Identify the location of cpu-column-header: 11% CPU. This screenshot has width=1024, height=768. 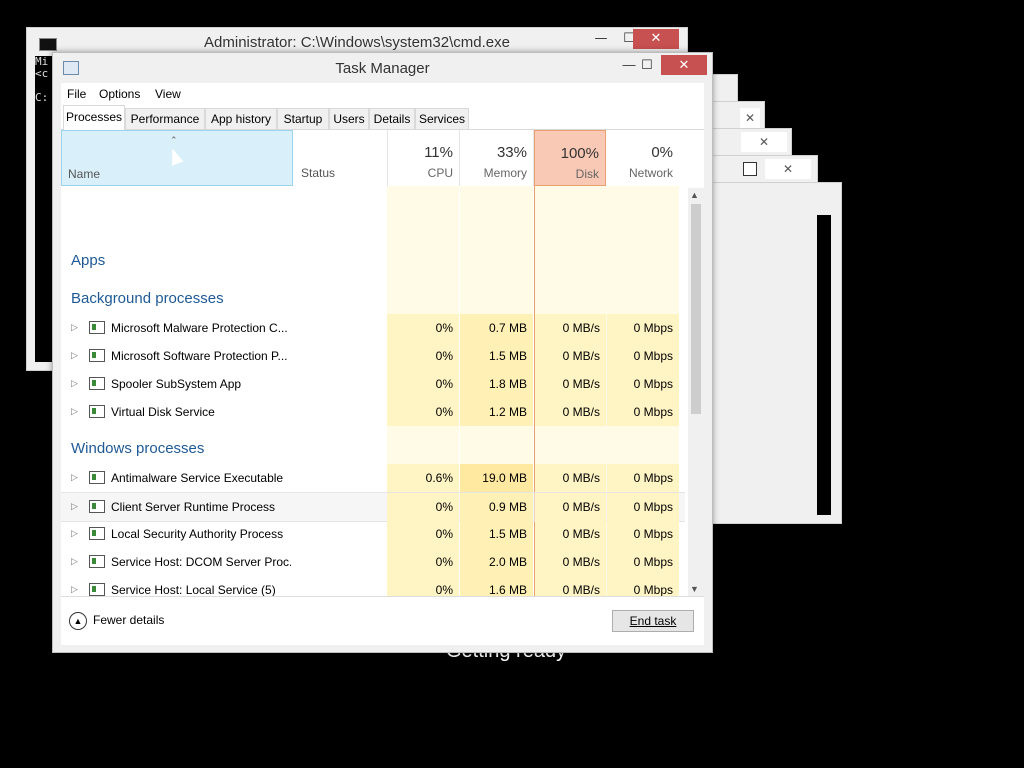
(423, 158).